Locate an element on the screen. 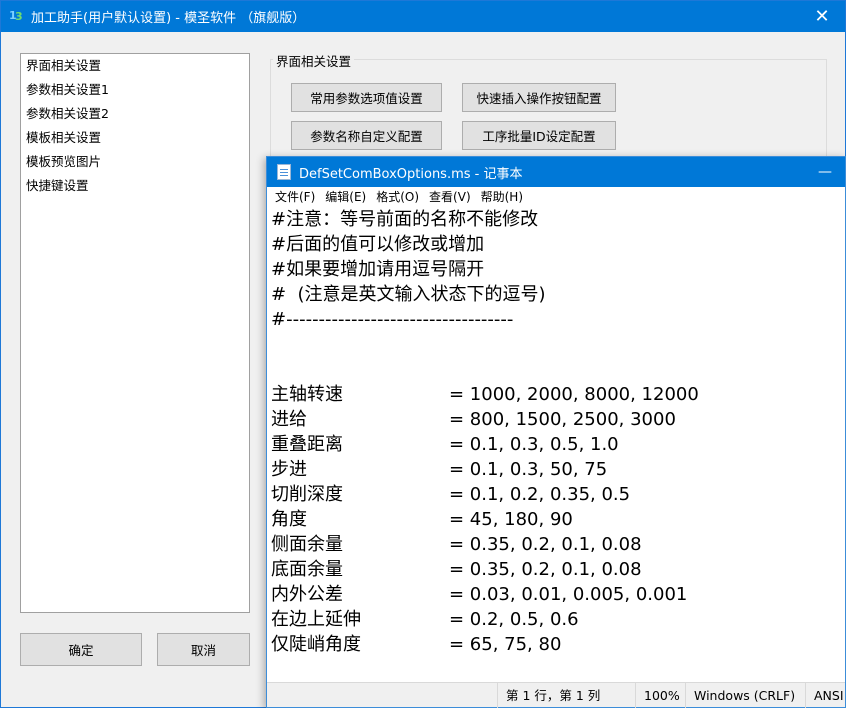 This screenshot has width=846, height=708. entry-key: 主轴转速 is located at coordinates (307, 394).